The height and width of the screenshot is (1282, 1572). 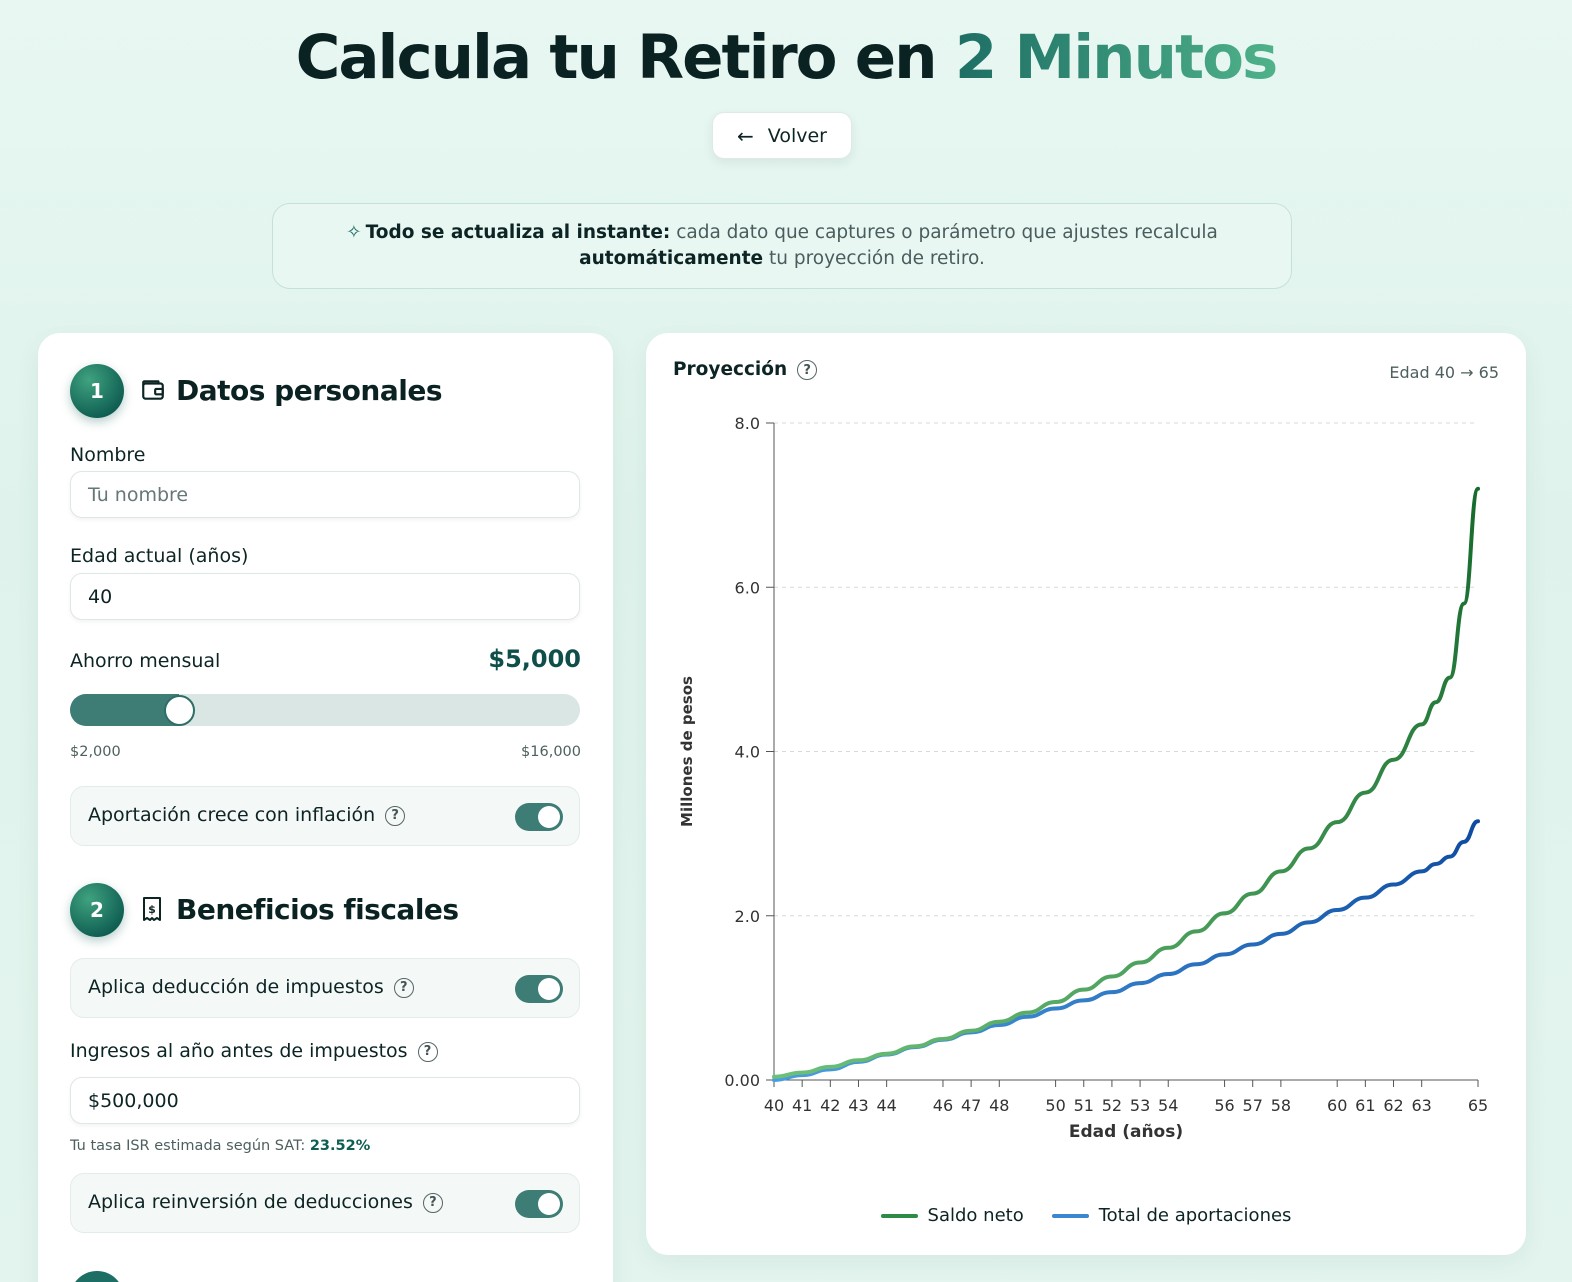 What do you see at coordinates (747, 916) in the screenshot?
I see `y-tick-label: 2.0` at bounding box center [747, 916].